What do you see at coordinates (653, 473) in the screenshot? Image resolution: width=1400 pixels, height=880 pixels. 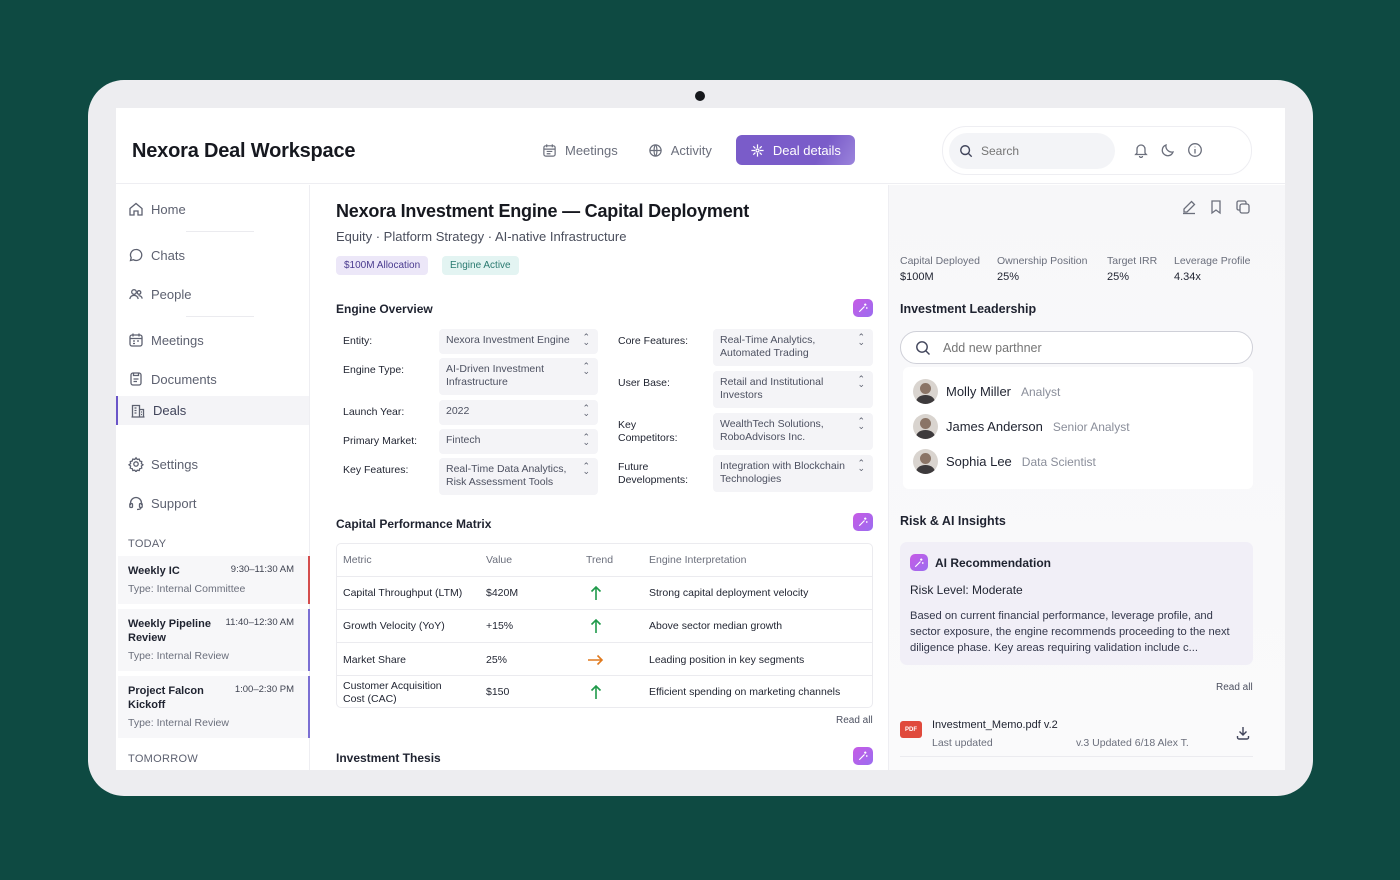 I see `field-label: Future Developments:` at bounding box center [653, 473].